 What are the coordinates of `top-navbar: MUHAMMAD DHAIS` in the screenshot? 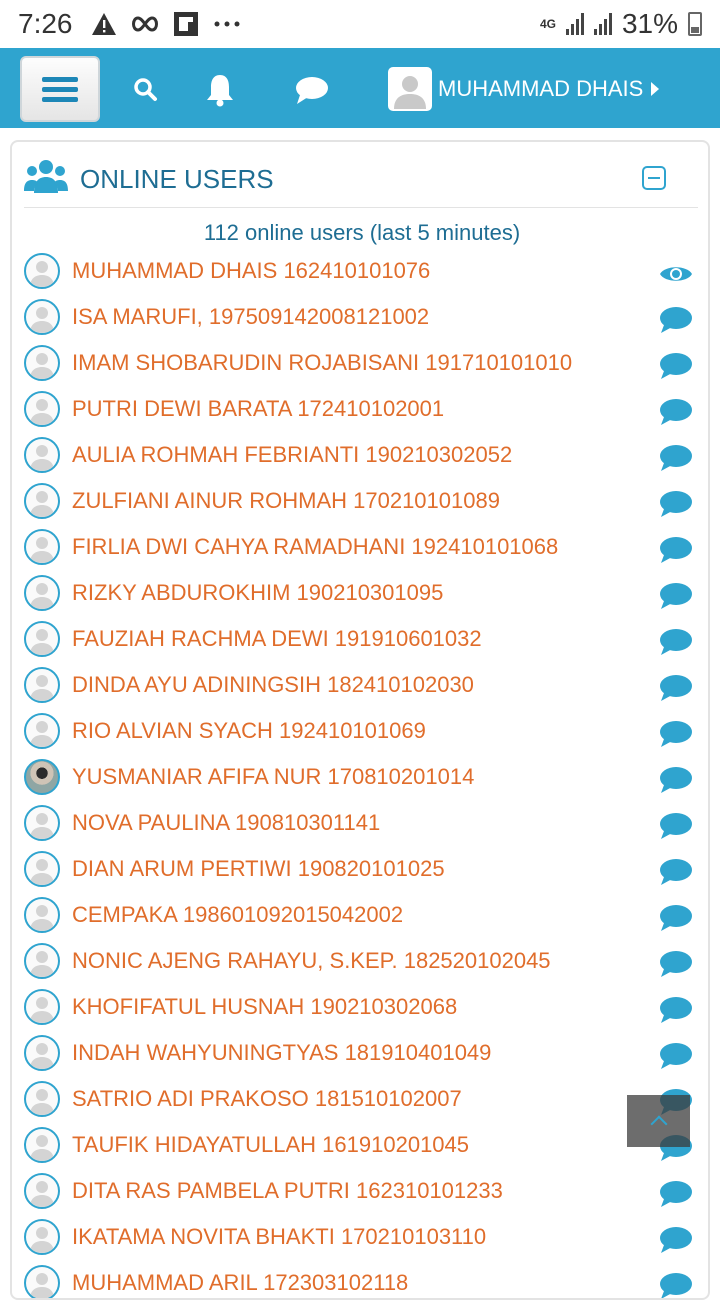 It's located at (360, 88).